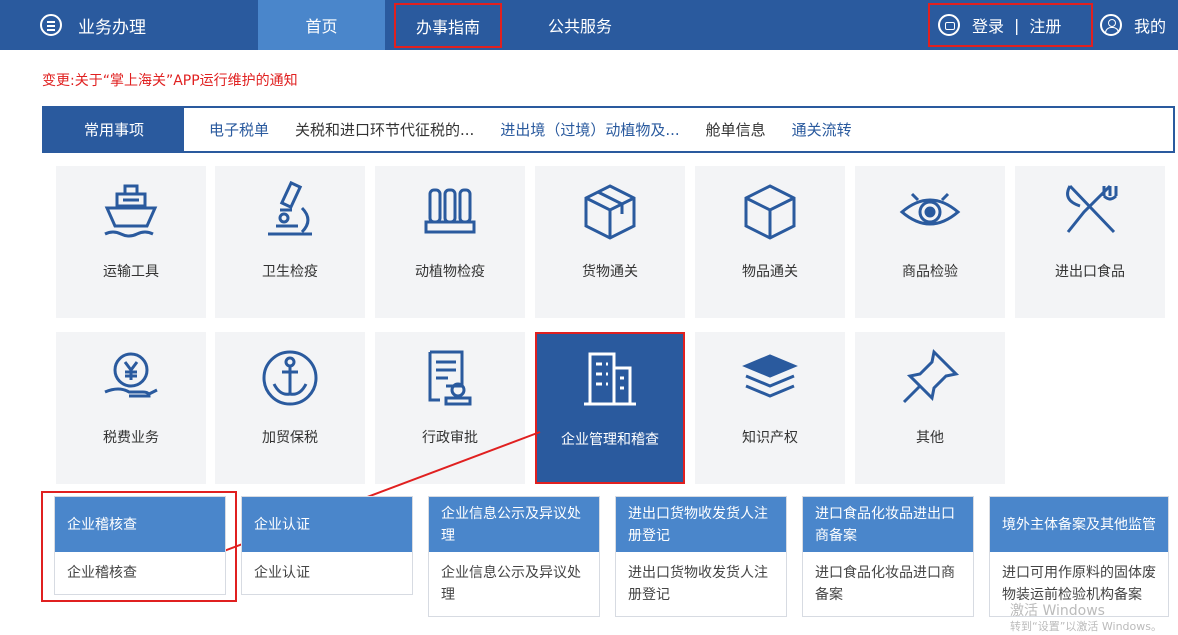 The width and height of the screenshot is (1178, 635). Describe the element at coordinates (888, 524) in the screenshot. I see `card-header: 进口食品化妆品进出口商备案` at that location.